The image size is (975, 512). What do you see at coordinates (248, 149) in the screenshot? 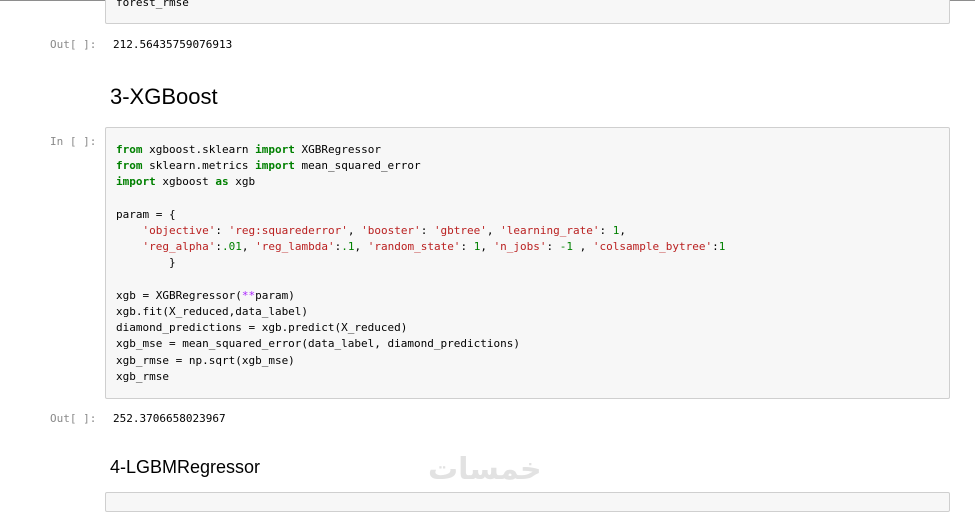
I see `code-line-1: from xgboost.sklearn import XGBRegressor` at bounding box center [248, 149].